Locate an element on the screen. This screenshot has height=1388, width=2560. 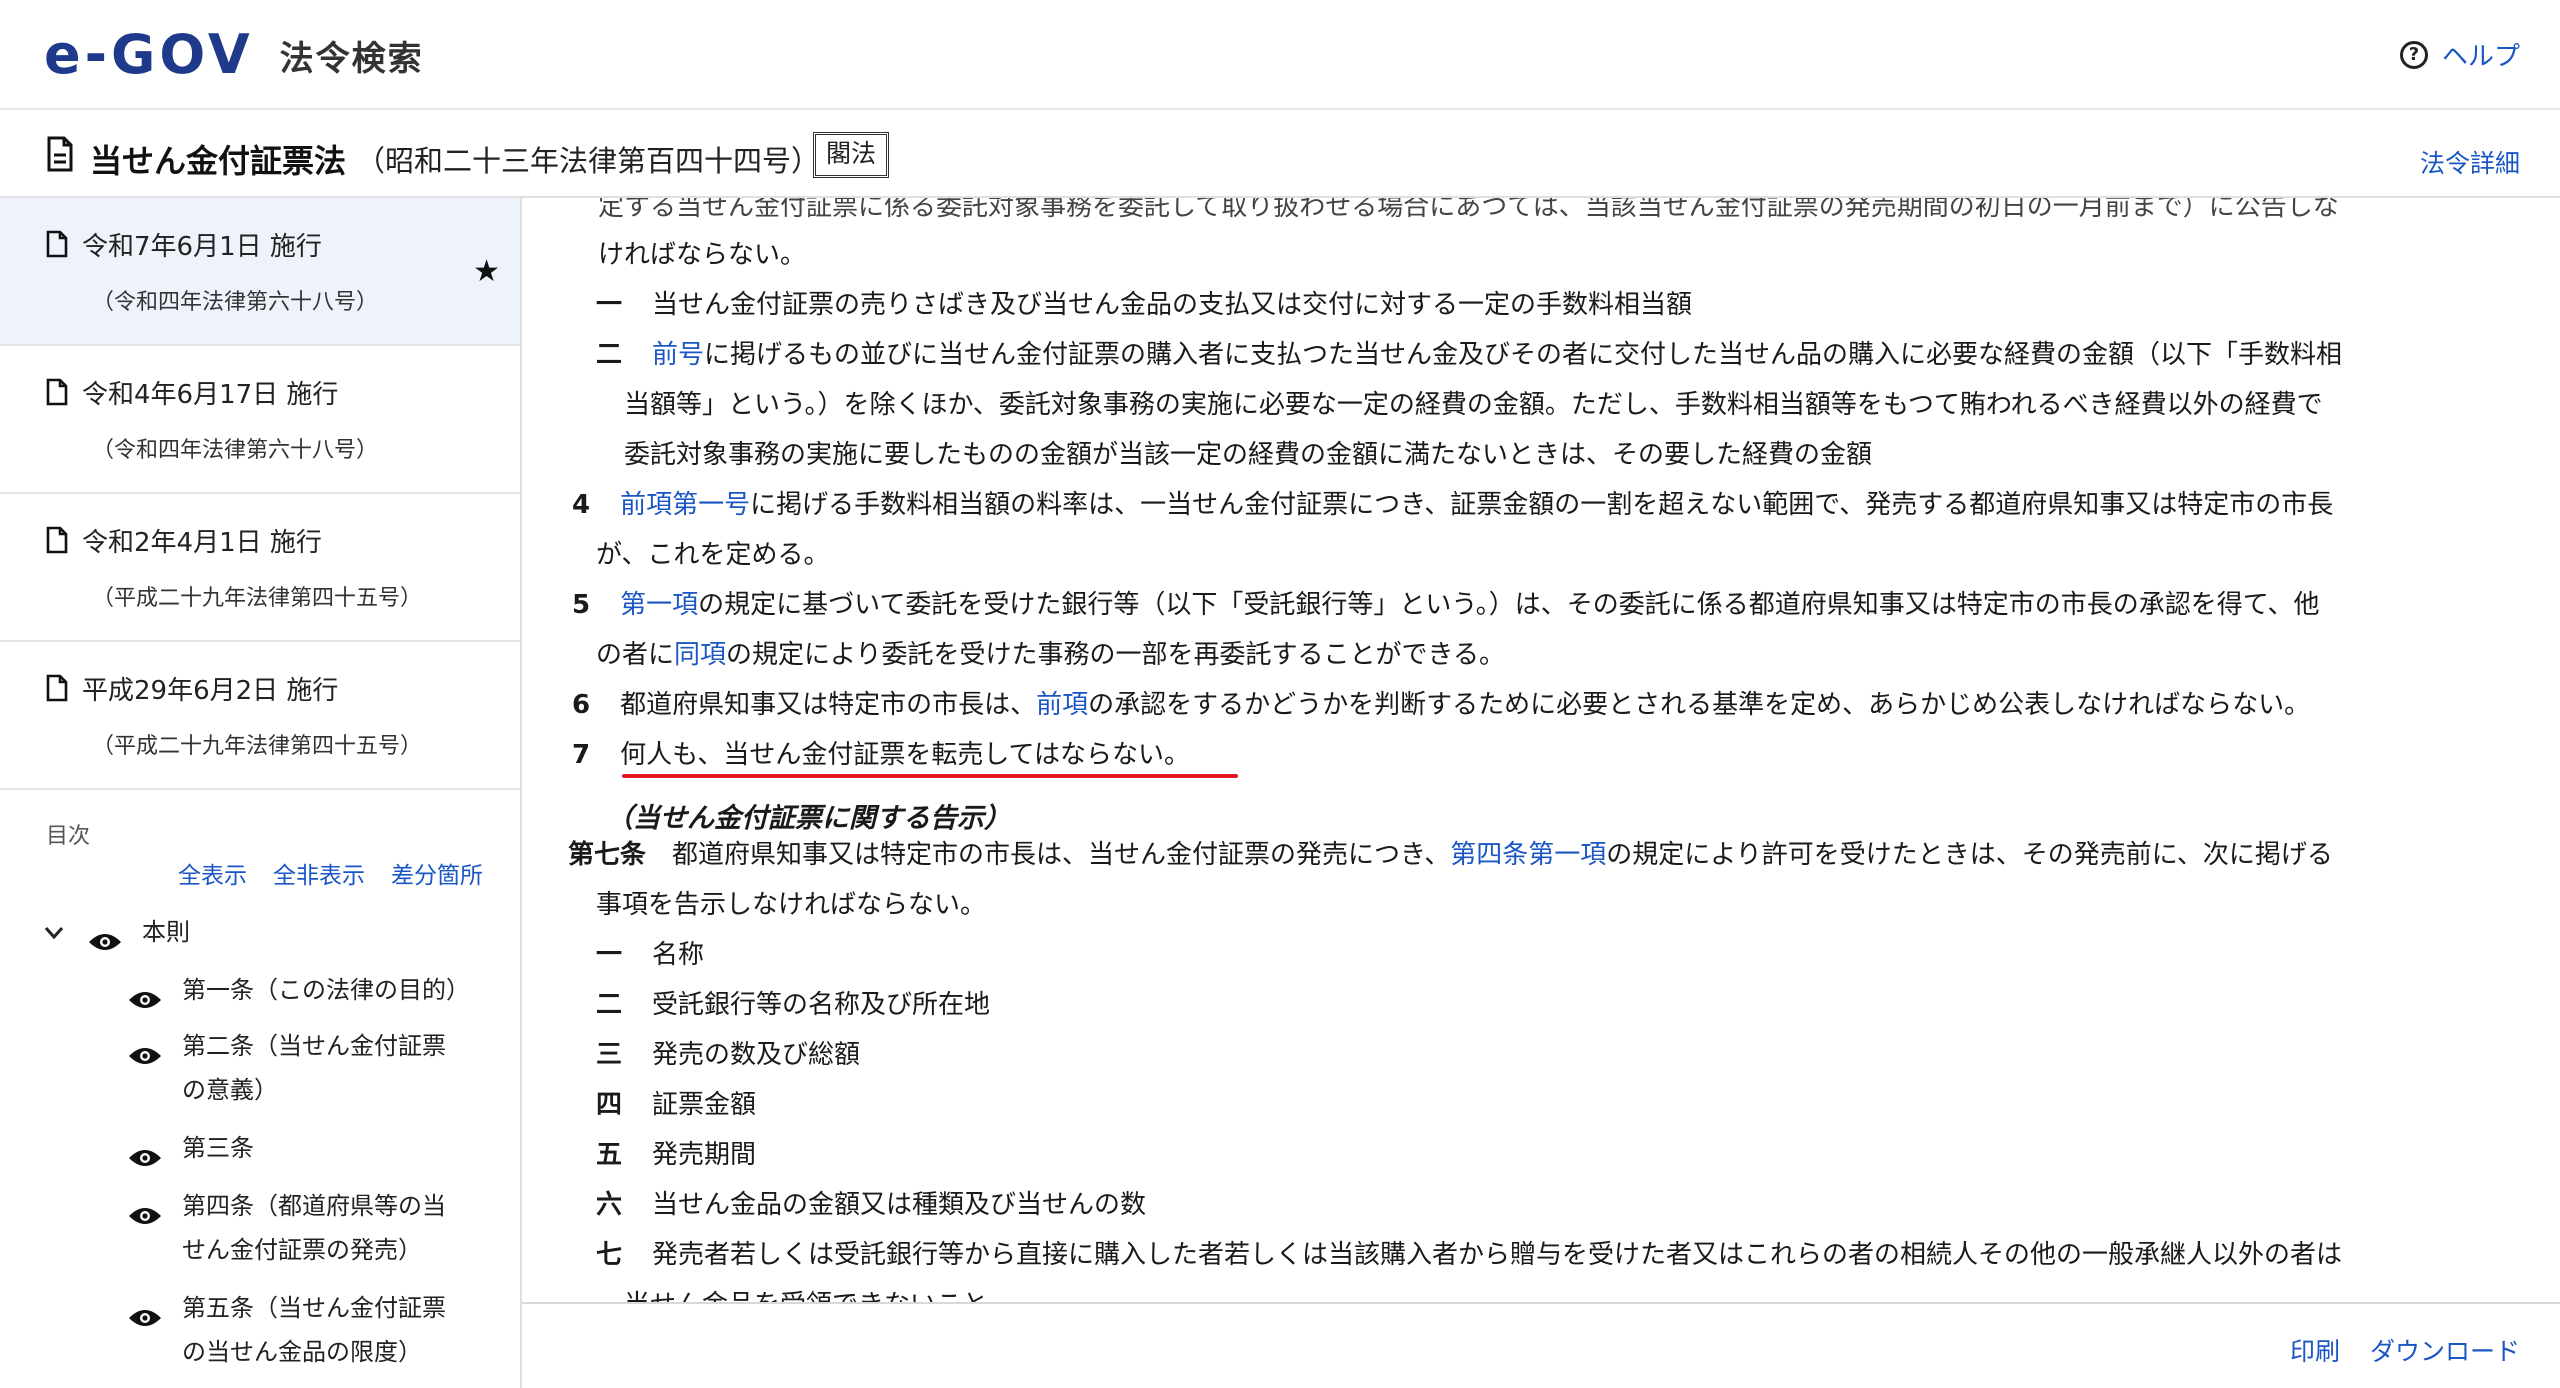
hide-all-link: 全非表示 is located at coordinates (319, 873).